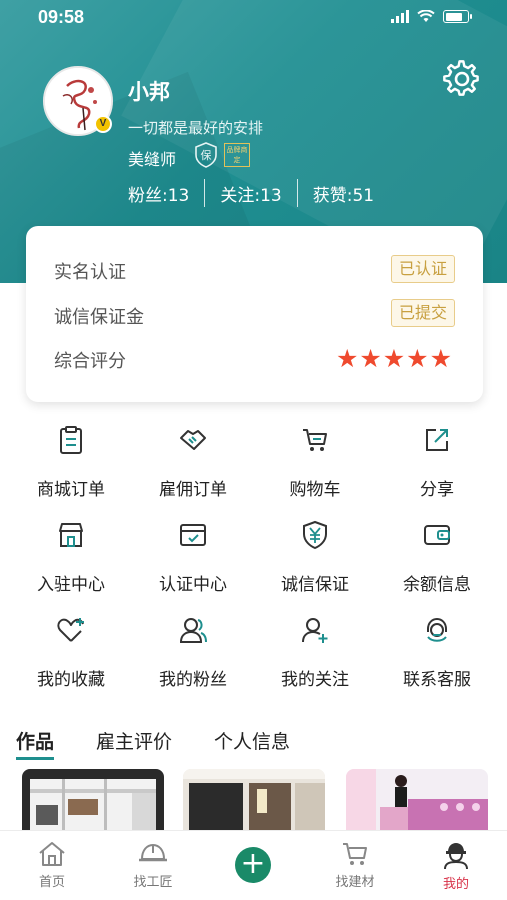 This screenshot has height=900, width=507. I want to click on home-icon, so click(52, 854).